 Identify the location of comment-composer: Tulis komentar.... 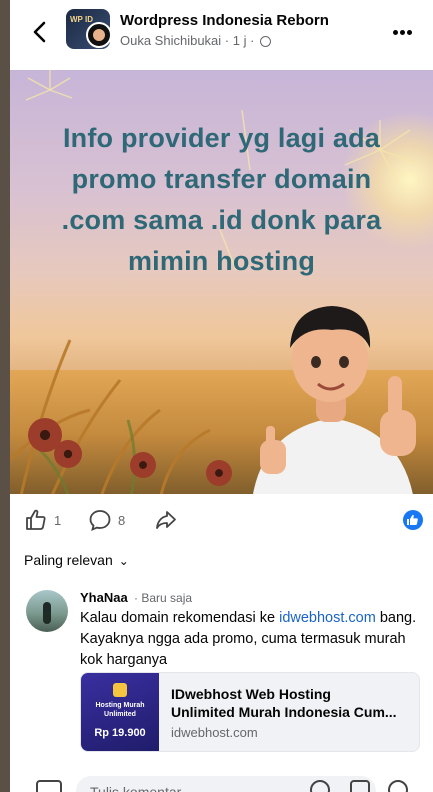
(221, 781).